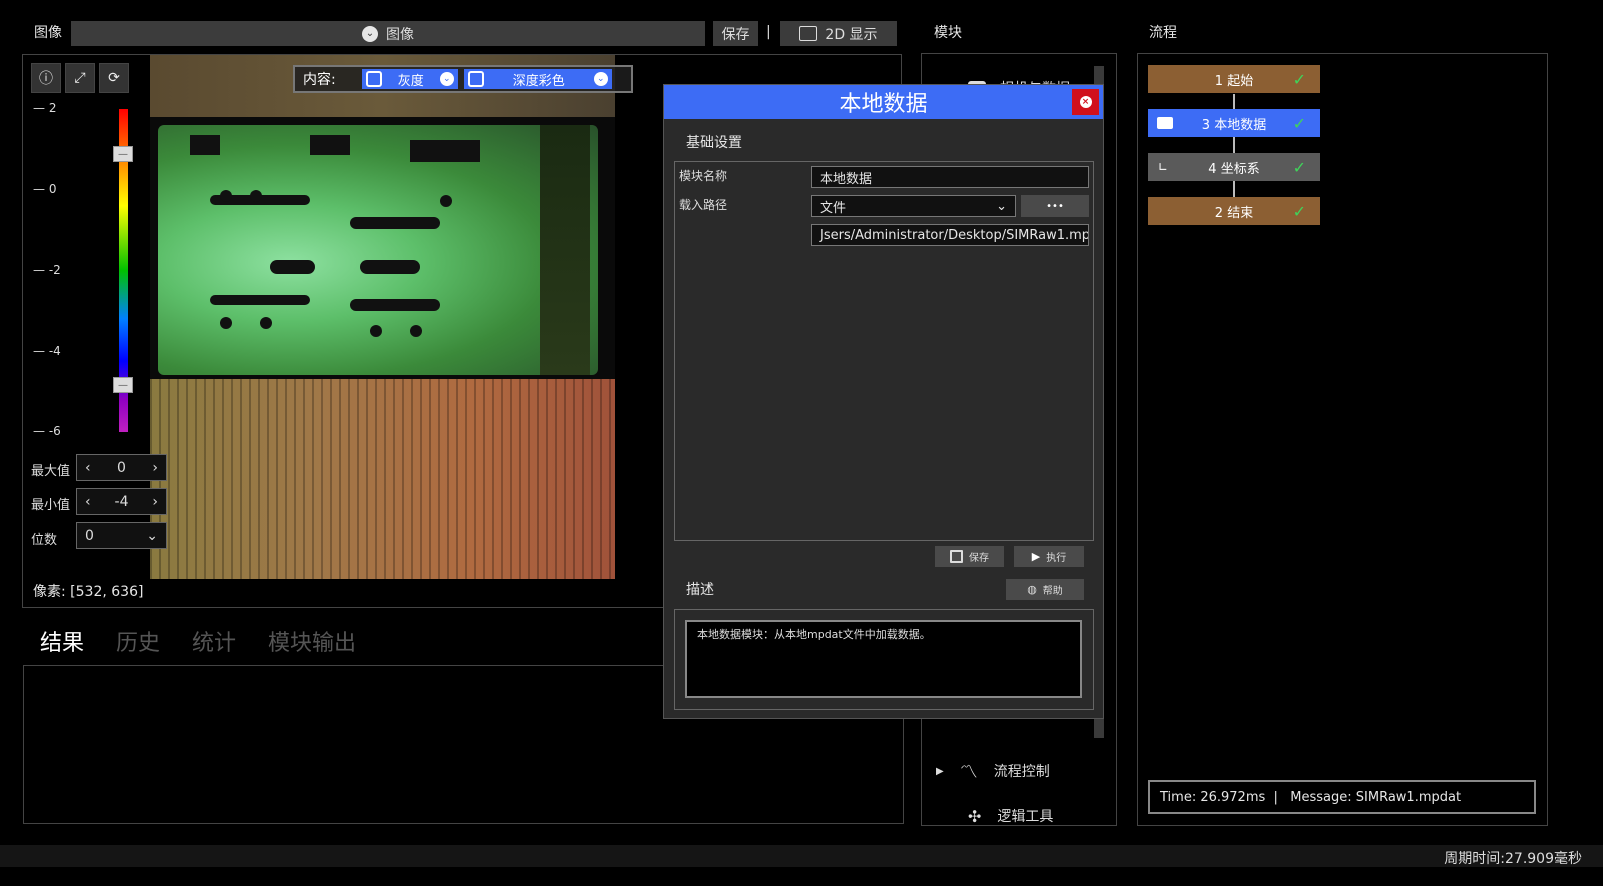  Describe the element at coordinates (956, 556) in the screenshot. I see `save-icon` at that location.